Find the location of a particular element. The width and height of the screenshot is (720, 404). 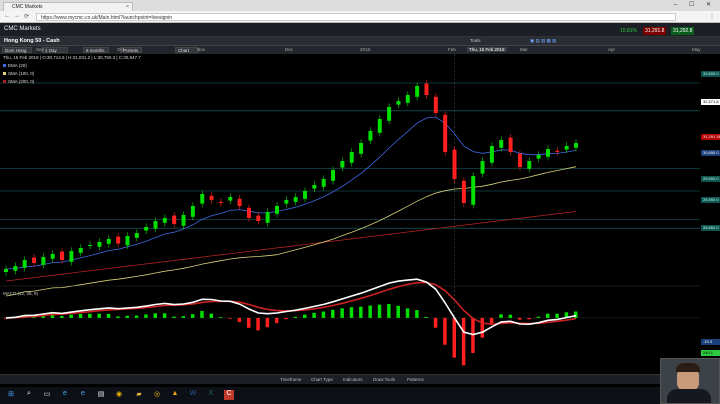

search-icon: ⌕ is located at coordinates (29, 395).